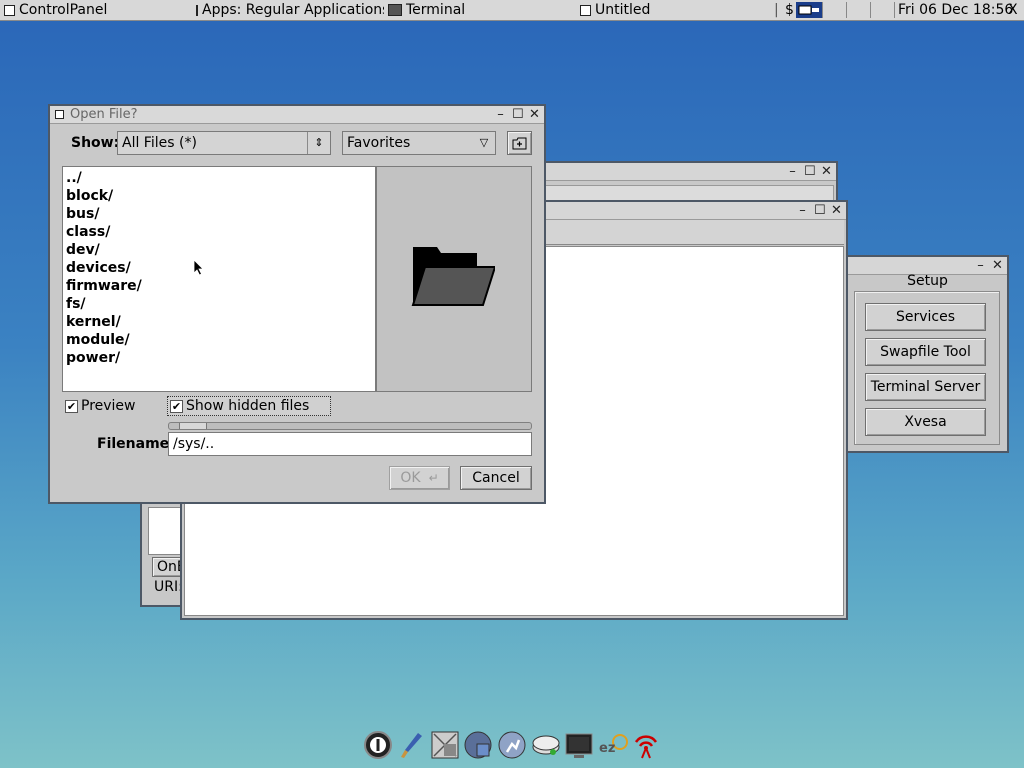 This screenshot has height=768, width=1024. What do you see at coordinates (378, 745) in the screenshot?
I see `power-icon` at bounding box center [378, 745].